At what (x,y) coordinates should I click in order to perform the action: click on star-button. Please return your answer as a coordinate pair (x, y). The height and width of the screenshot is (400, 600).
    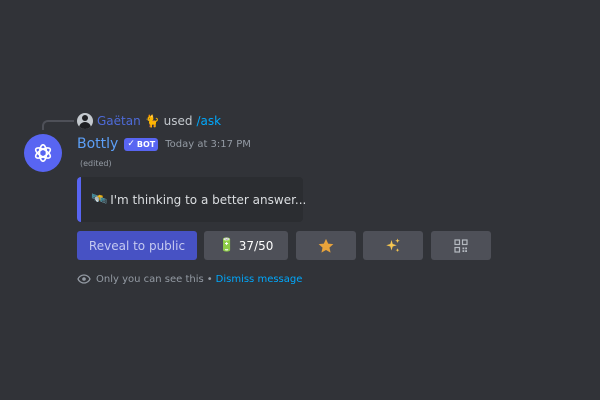
    Looking at the image, I should click on (326, 245).